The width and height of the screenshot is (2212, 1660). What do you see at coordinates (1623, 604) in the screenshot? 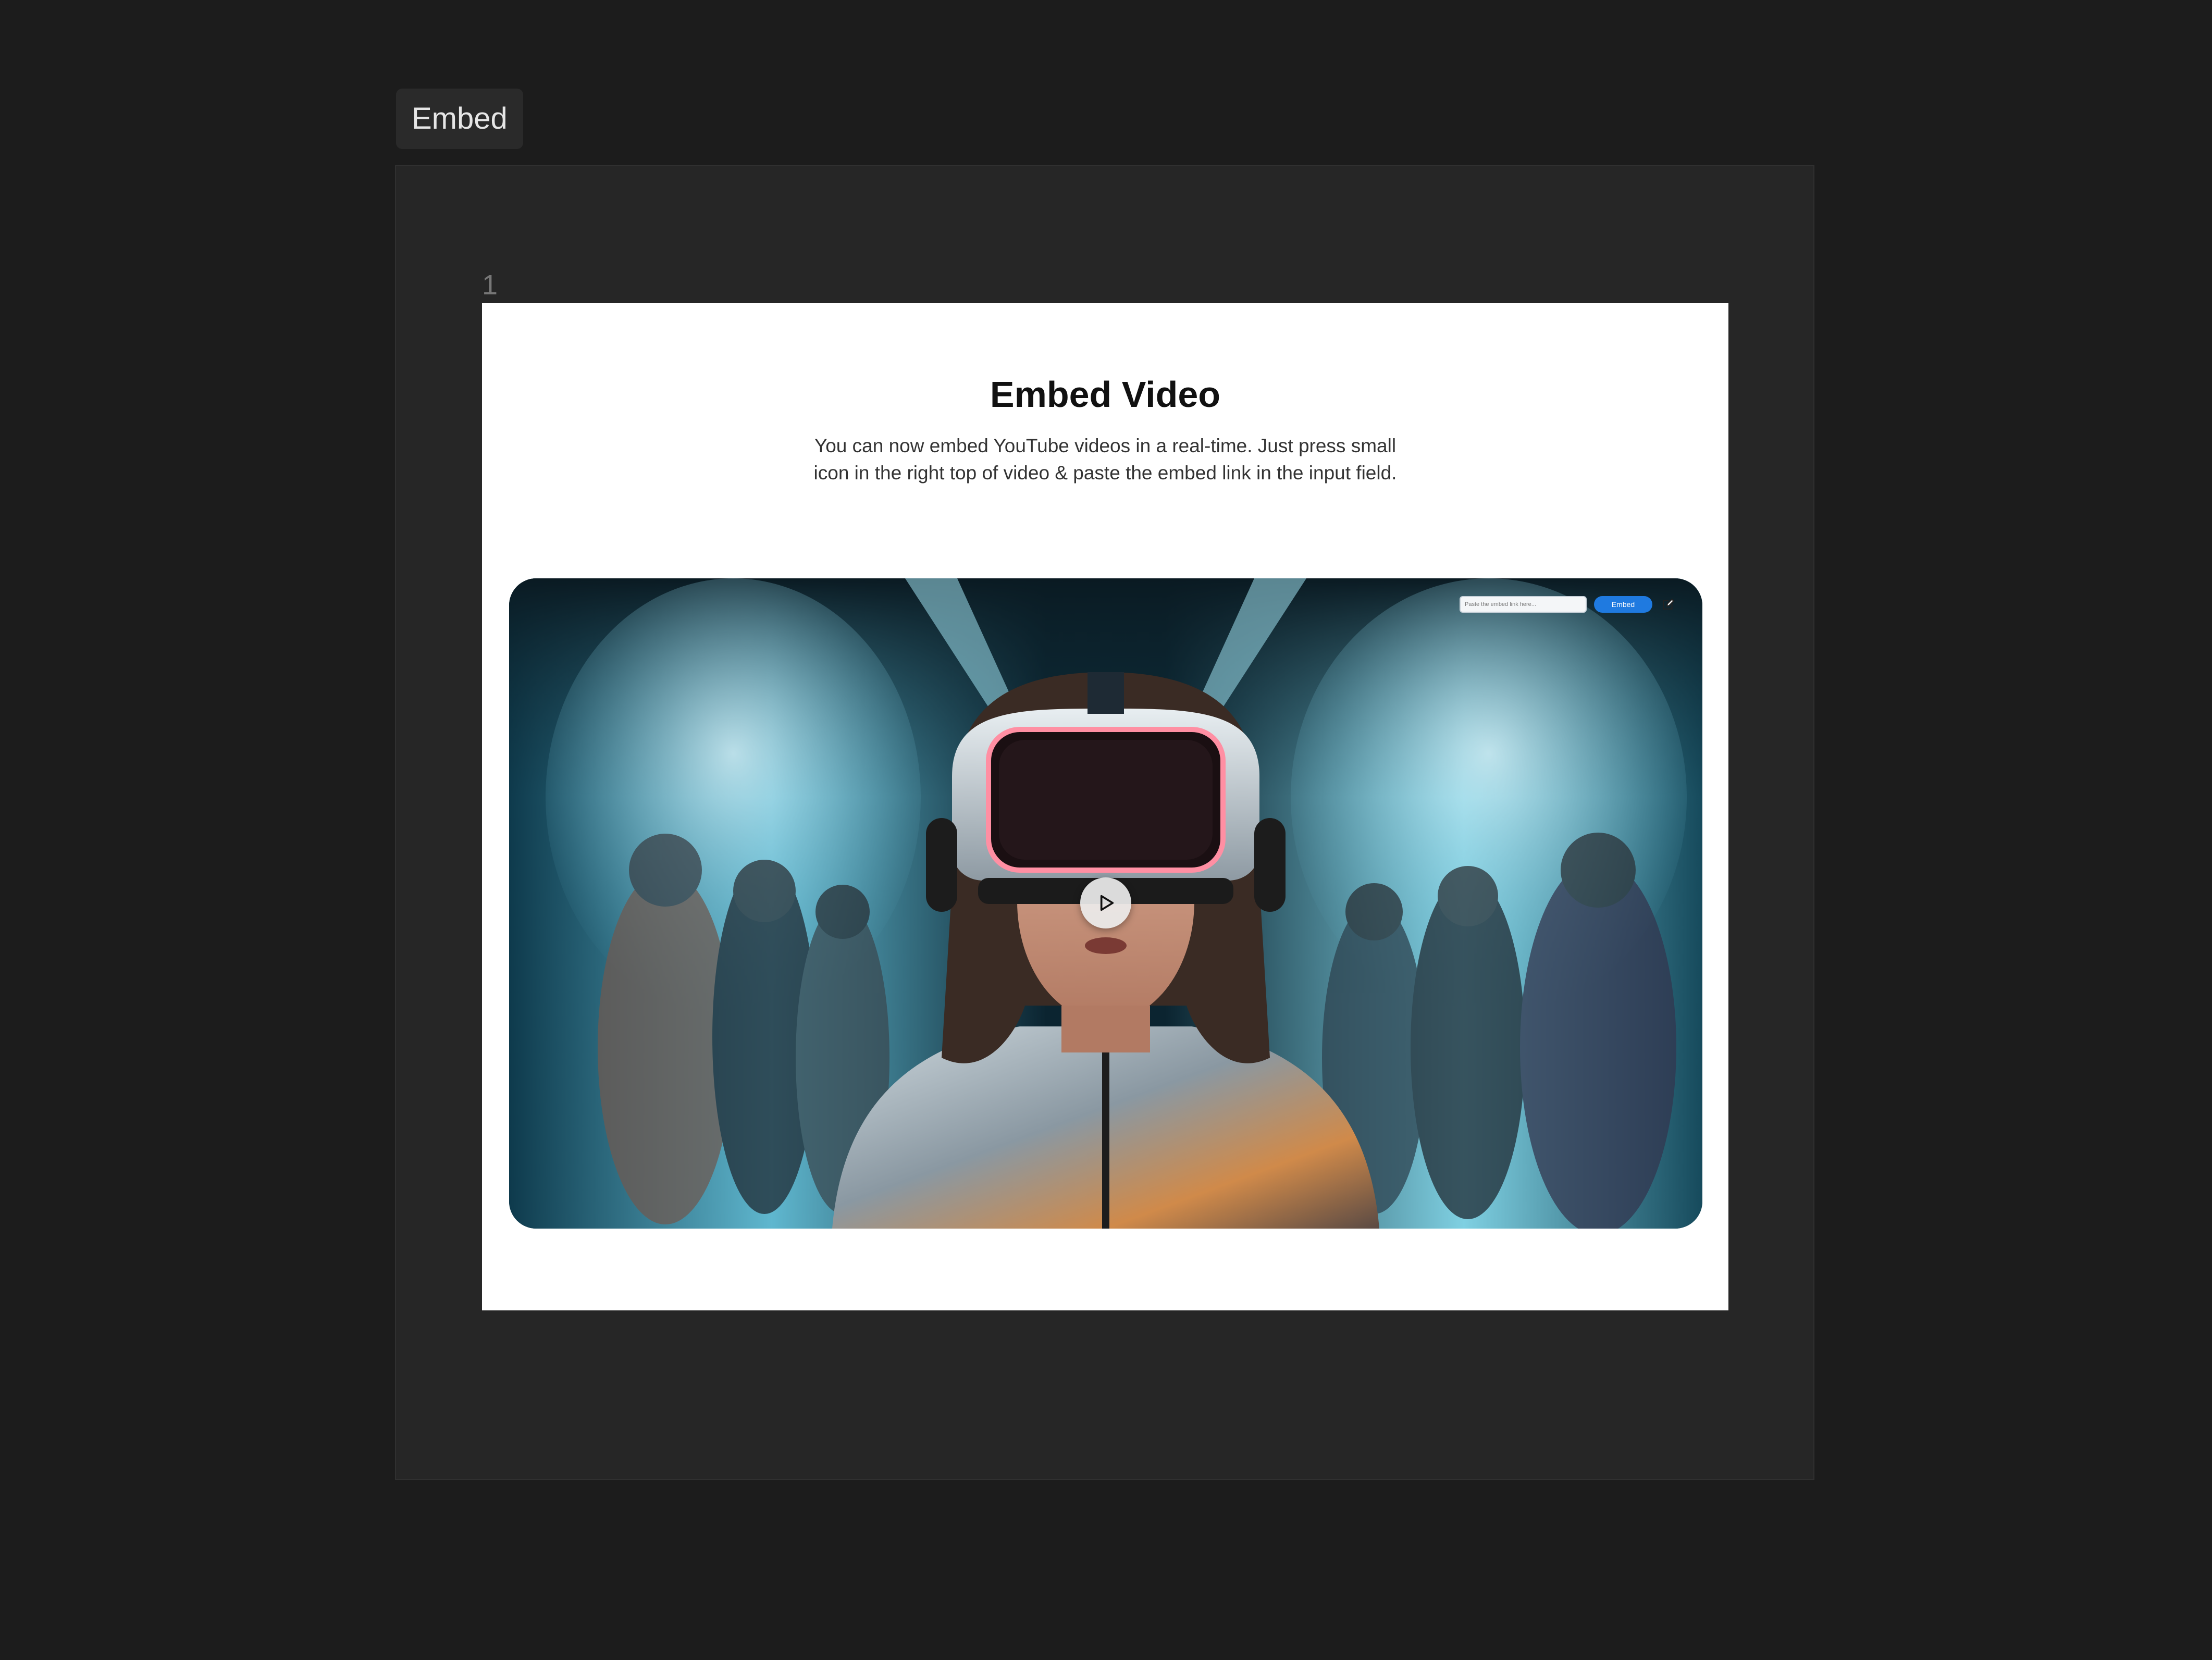
I see `embed-button: Embed` at bounding box center [1623, 604].